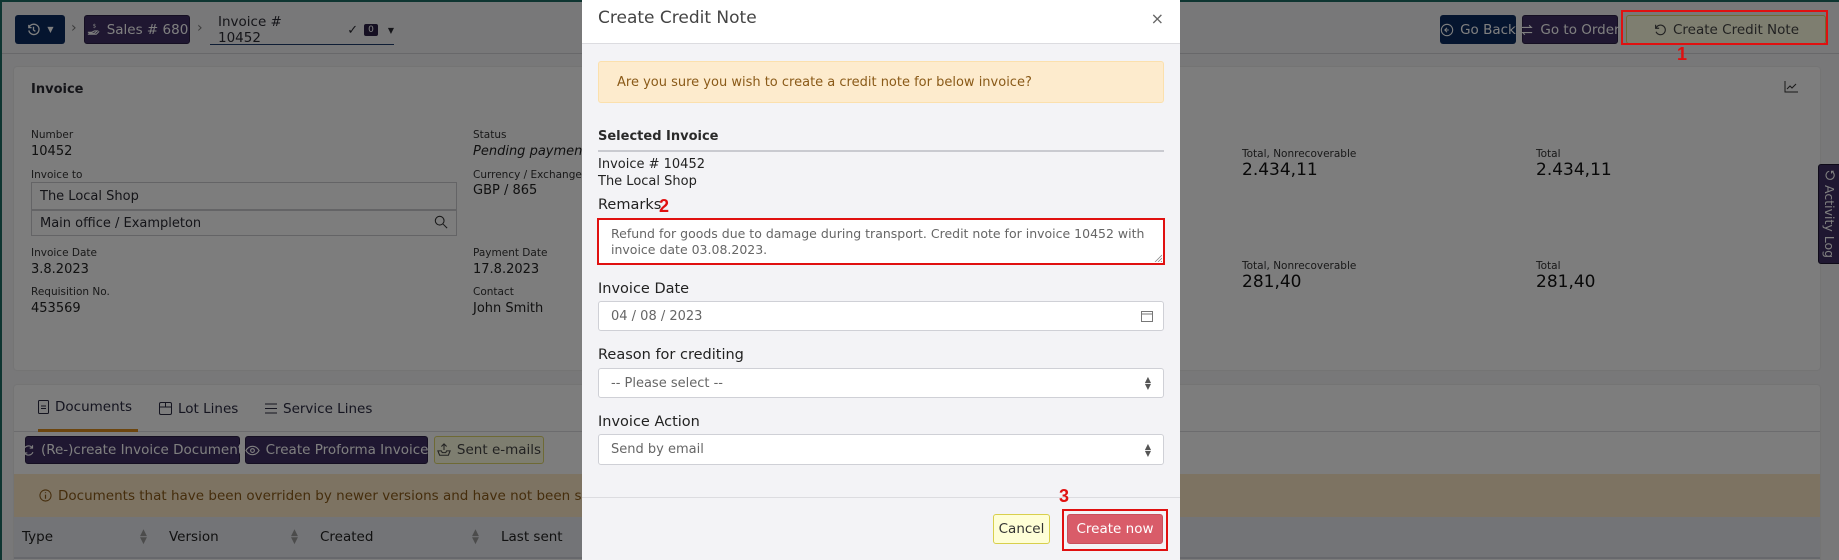  I want to click on section-divider, so click(881, 151).